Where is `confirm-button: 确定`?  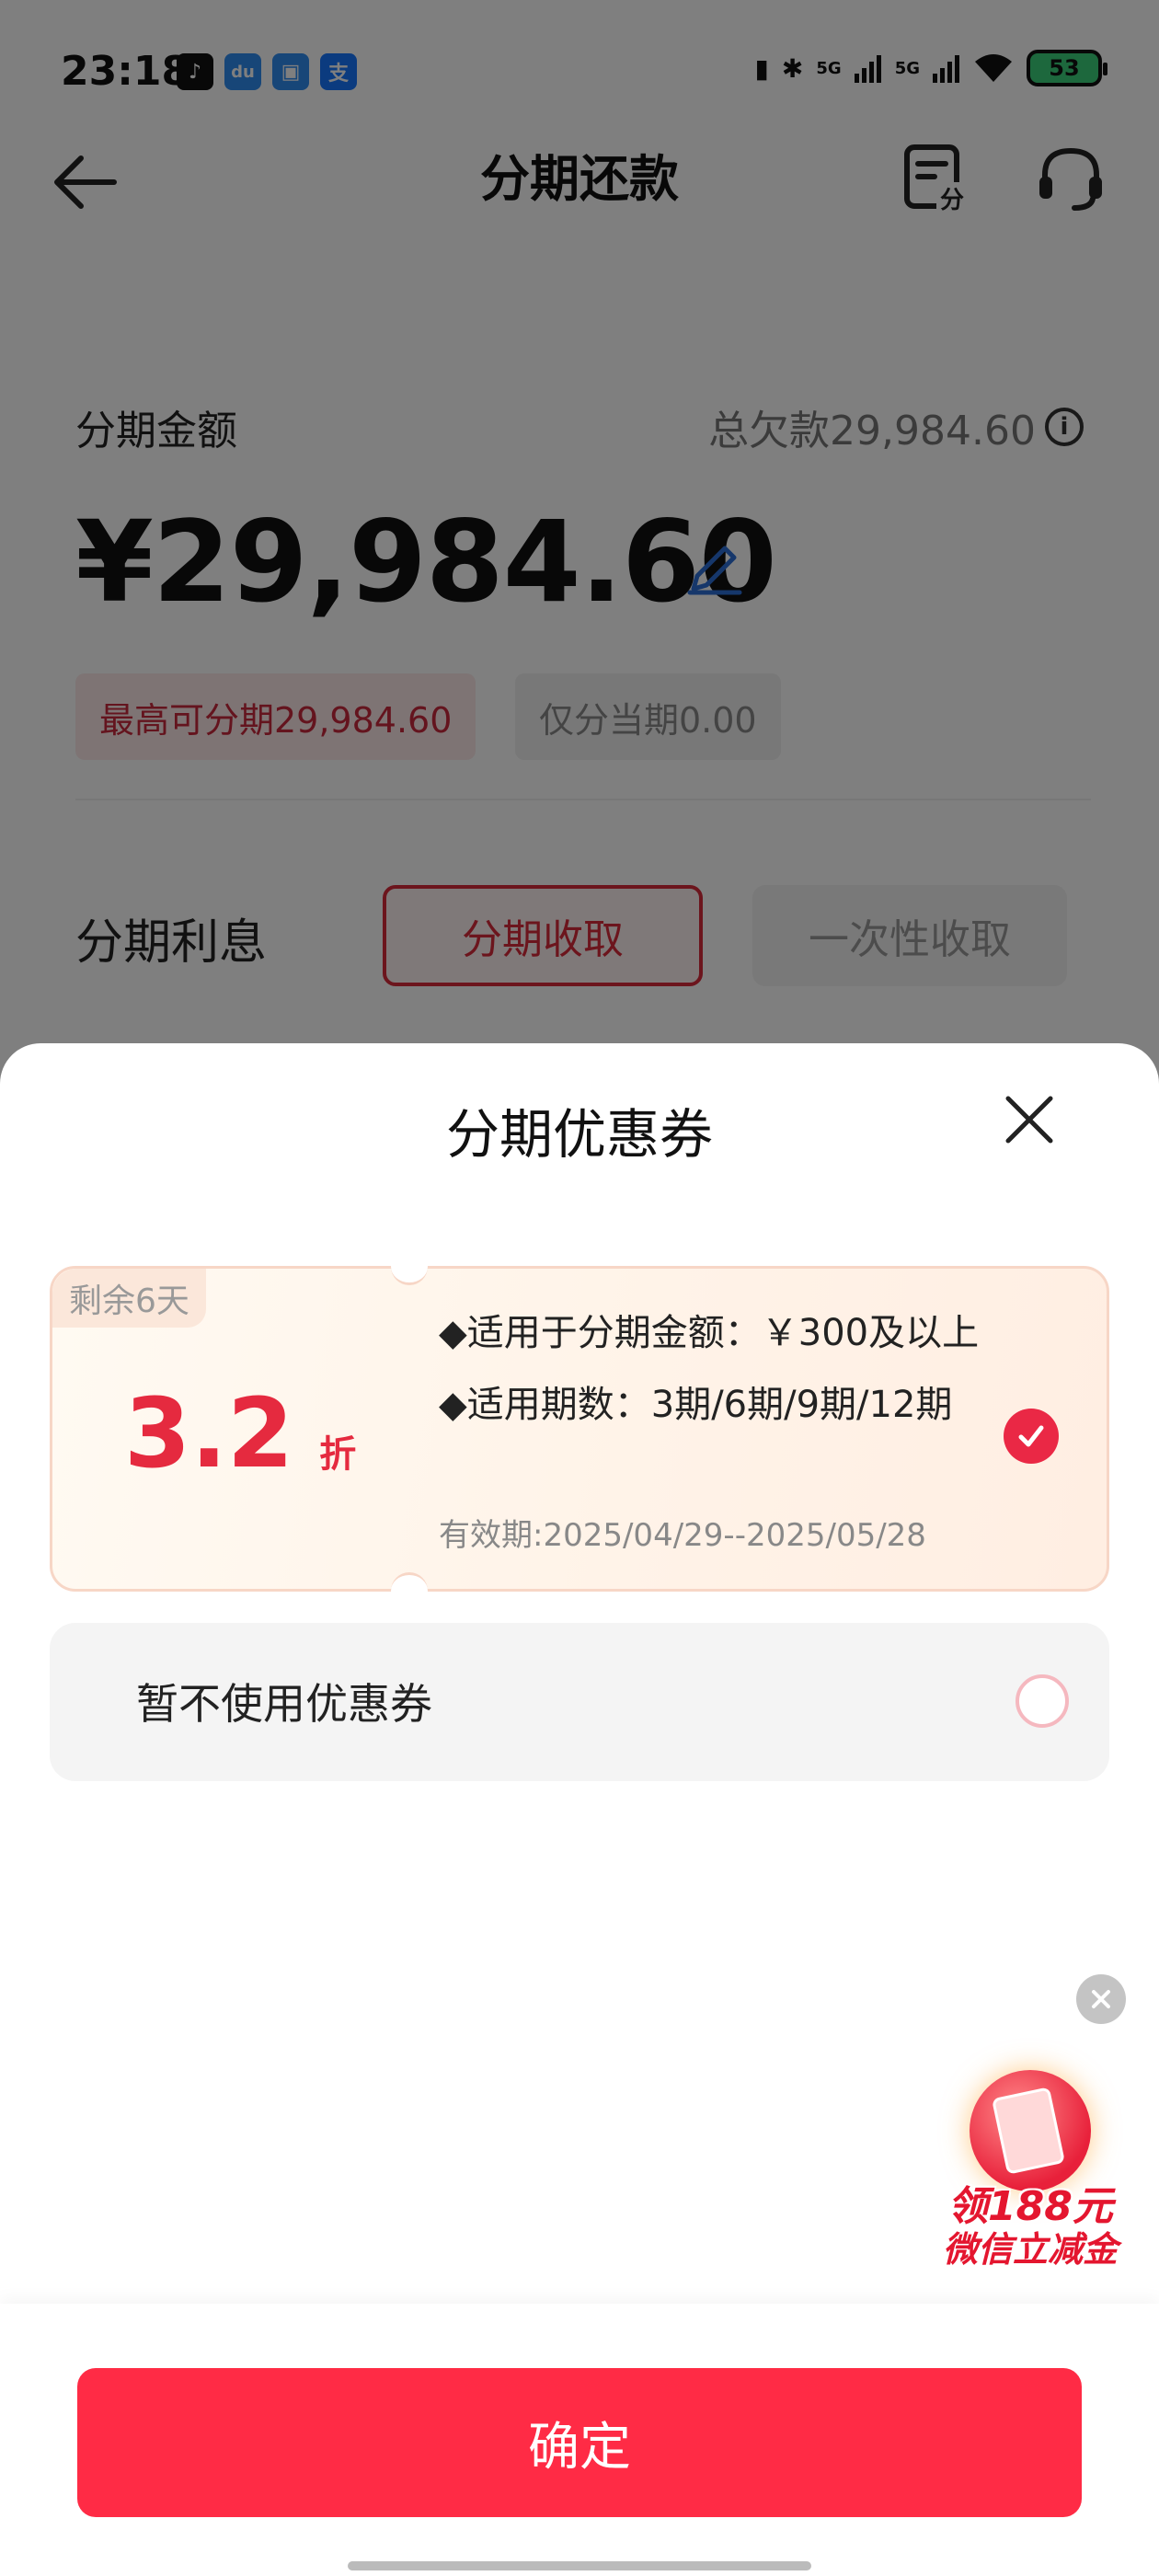 confirm-button: 确定 is located at coordinates (579, 2442).